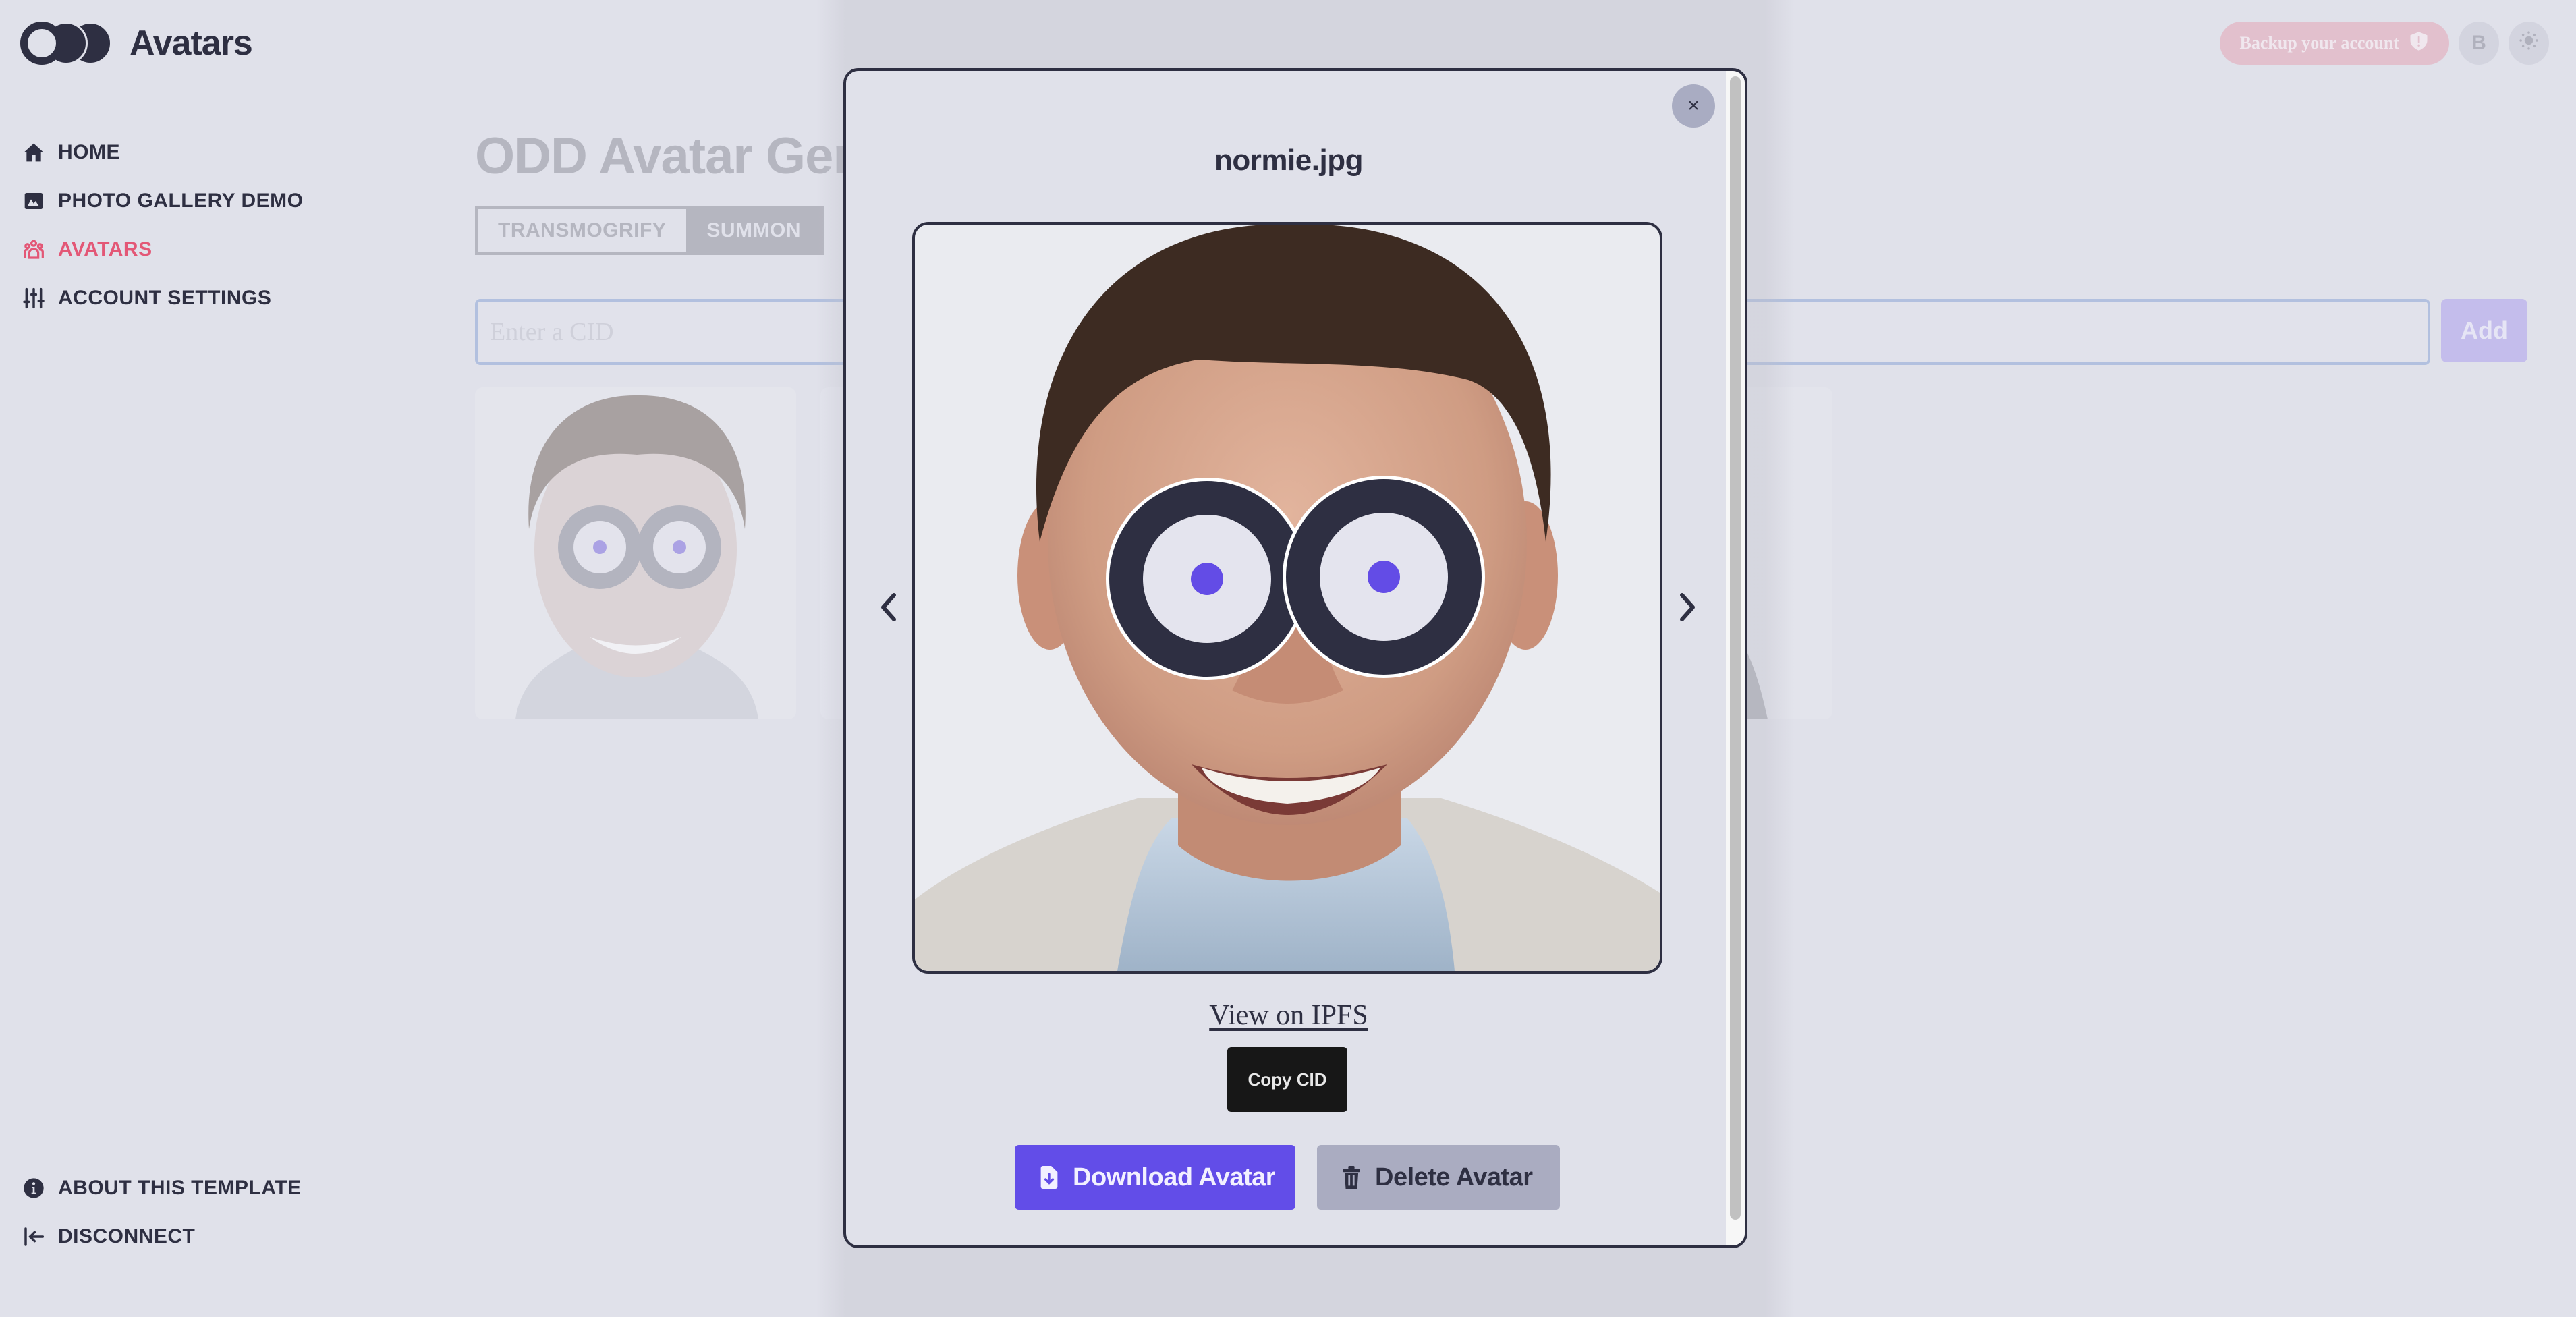 The width and height of the screenshot is (2576, 1317). I want to click on avatar-thumbnail, so click(635, 553).